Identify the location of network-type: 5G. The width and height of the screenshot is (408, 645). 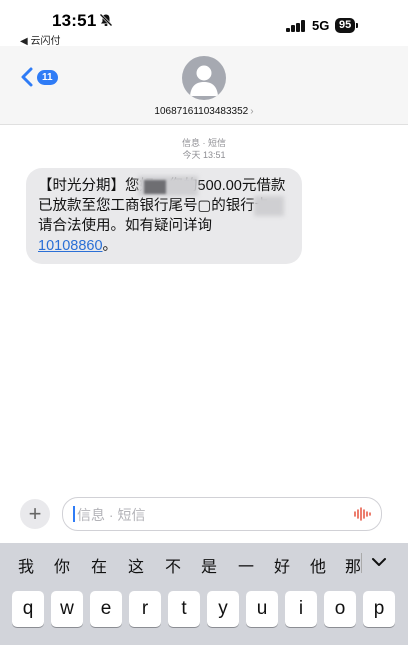
(321, 25).